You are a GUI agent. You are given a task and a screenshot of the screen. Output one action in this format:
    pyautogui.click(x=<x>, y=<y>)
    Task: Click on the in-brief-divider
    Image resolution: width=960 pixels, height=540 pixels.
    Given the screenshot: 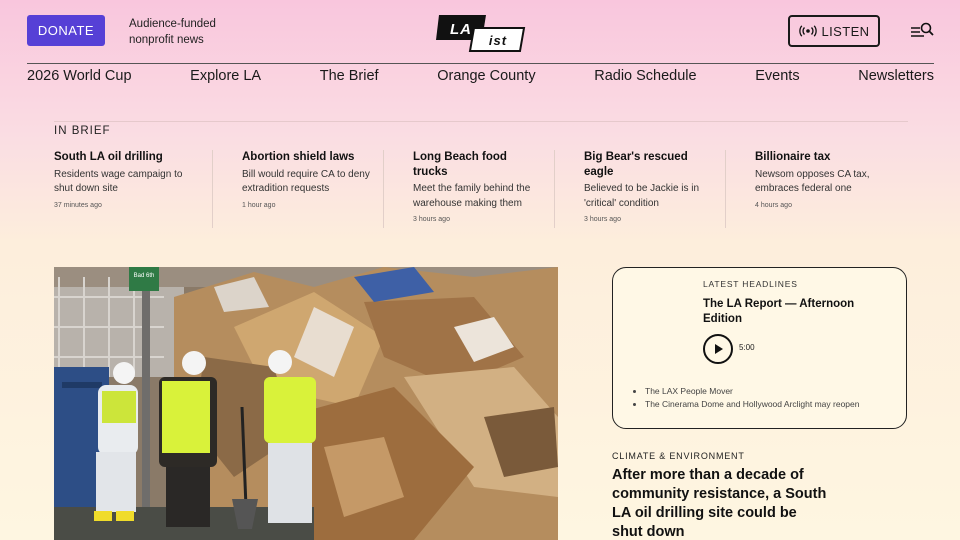 What is the action you would take?
    pyautogui.click(x=481, y=121)
    